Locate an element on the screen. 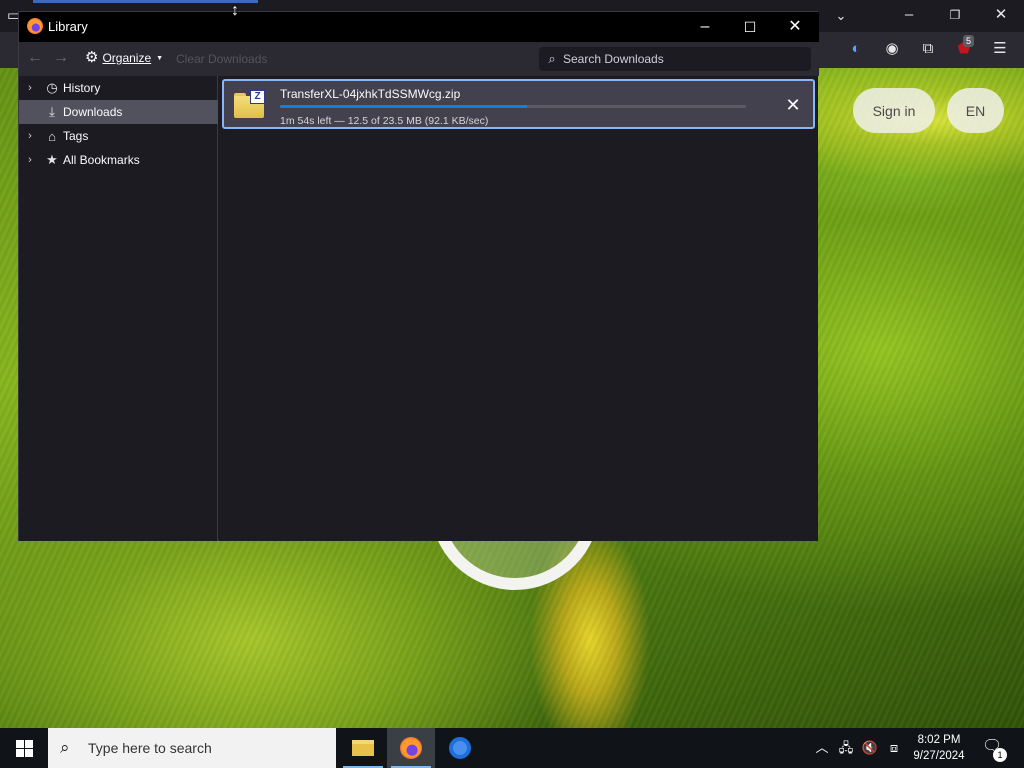 The height and width of the screenshot is (768, 1024). maximize-button: ☐ is located at coordinates (750, 27).